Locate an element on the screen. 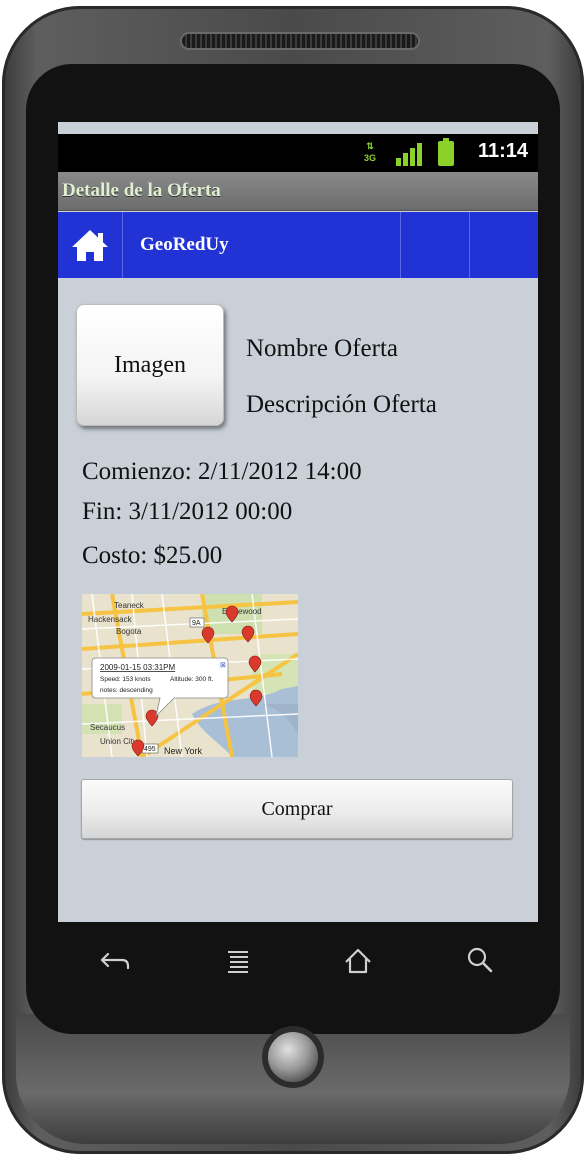 The width and height of the screenshot is (586, 1162). offer-image-label: Imagen is located at coordinates (150, 365).